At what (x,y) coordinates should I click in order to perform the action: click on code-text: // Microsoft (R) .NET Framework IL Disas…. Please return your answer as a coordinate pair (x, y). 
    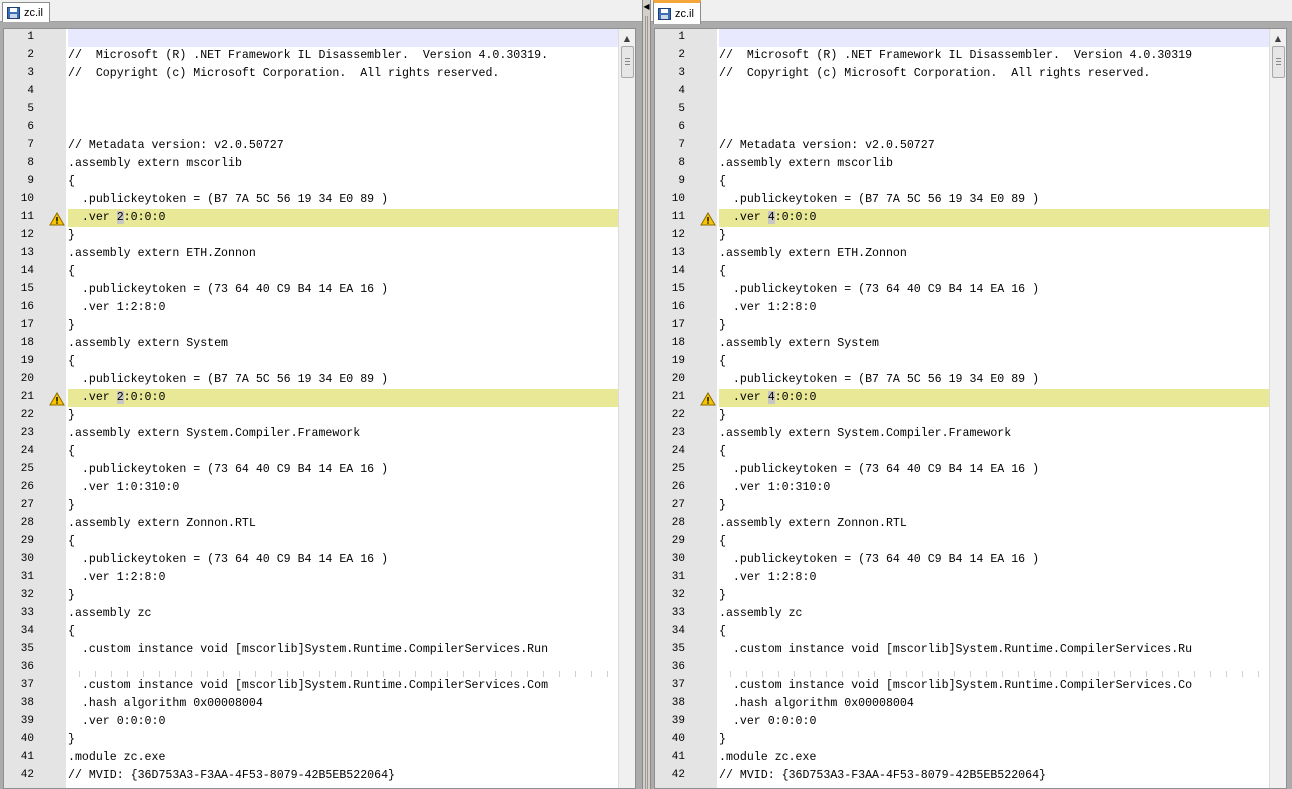
    Looking at the image, I should click on (343, 56).